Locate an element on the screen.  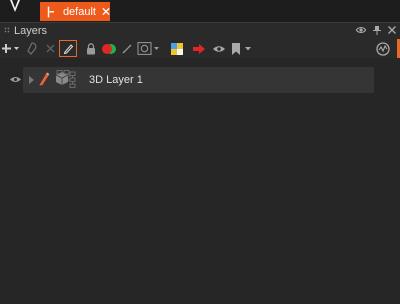
add-menu-button is located at coordinates (11, 48).